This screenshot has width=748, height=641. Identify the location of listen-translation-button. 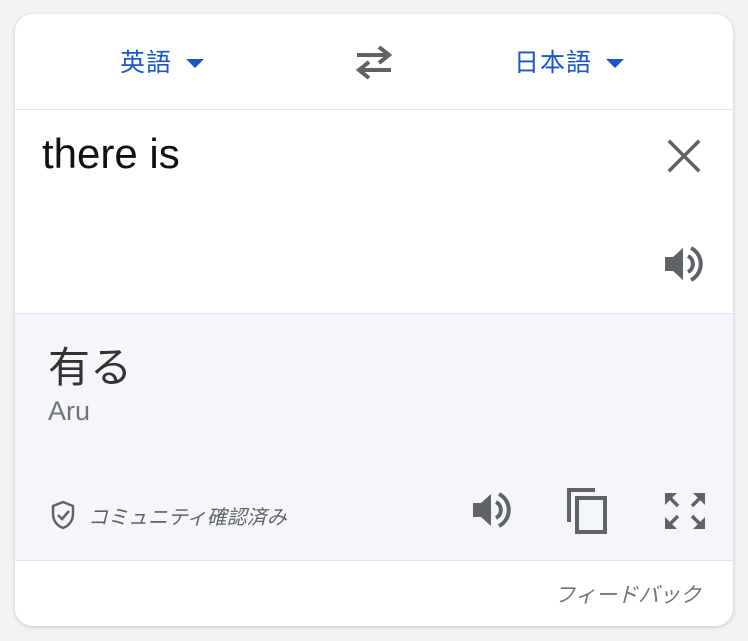
(493, 510).